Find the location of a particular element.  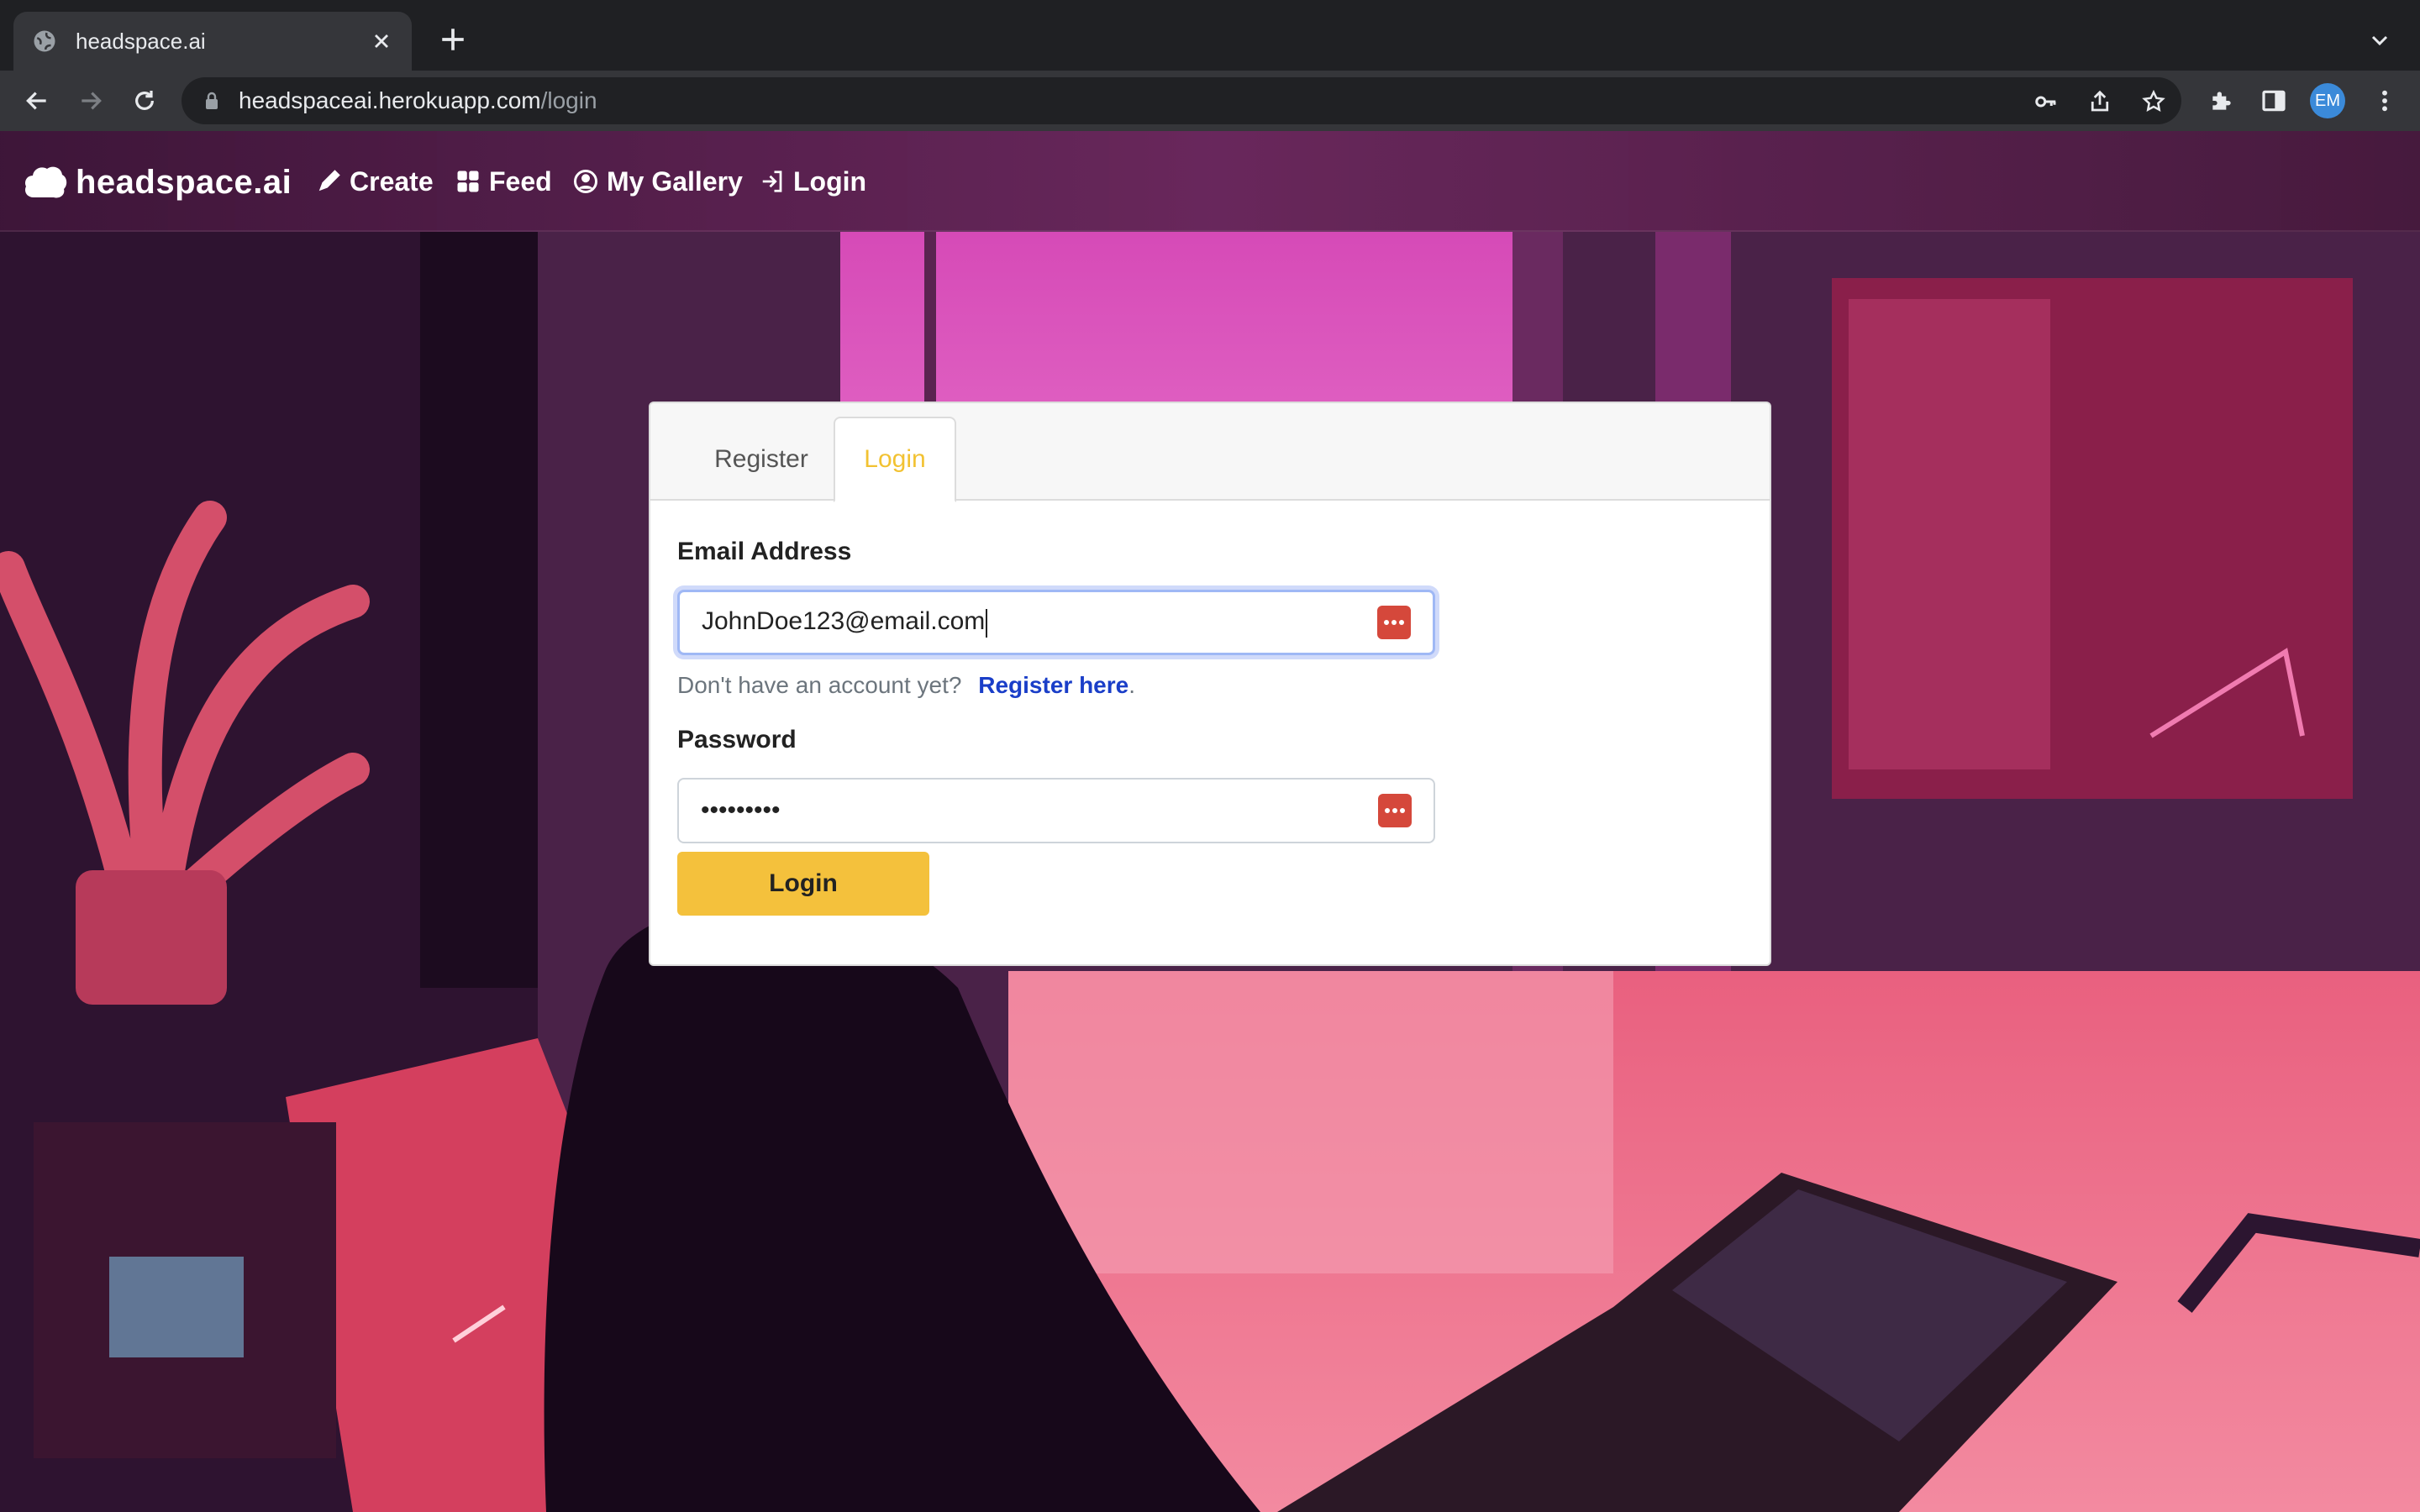

side-panel-icon is located at coordinates (2273, 100).